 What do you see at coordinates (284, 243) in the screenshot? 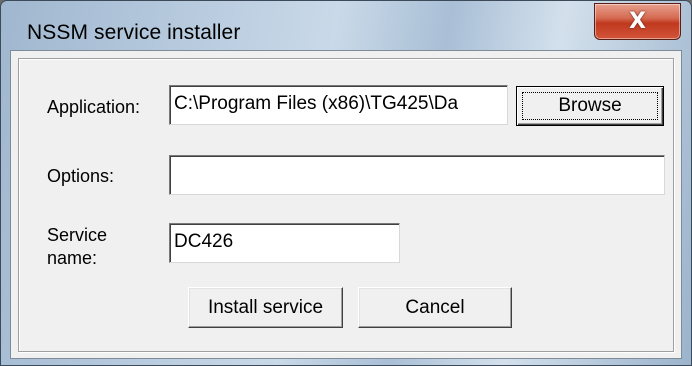
I see `service-name-input: DC426` at bounding box center [284, 243].